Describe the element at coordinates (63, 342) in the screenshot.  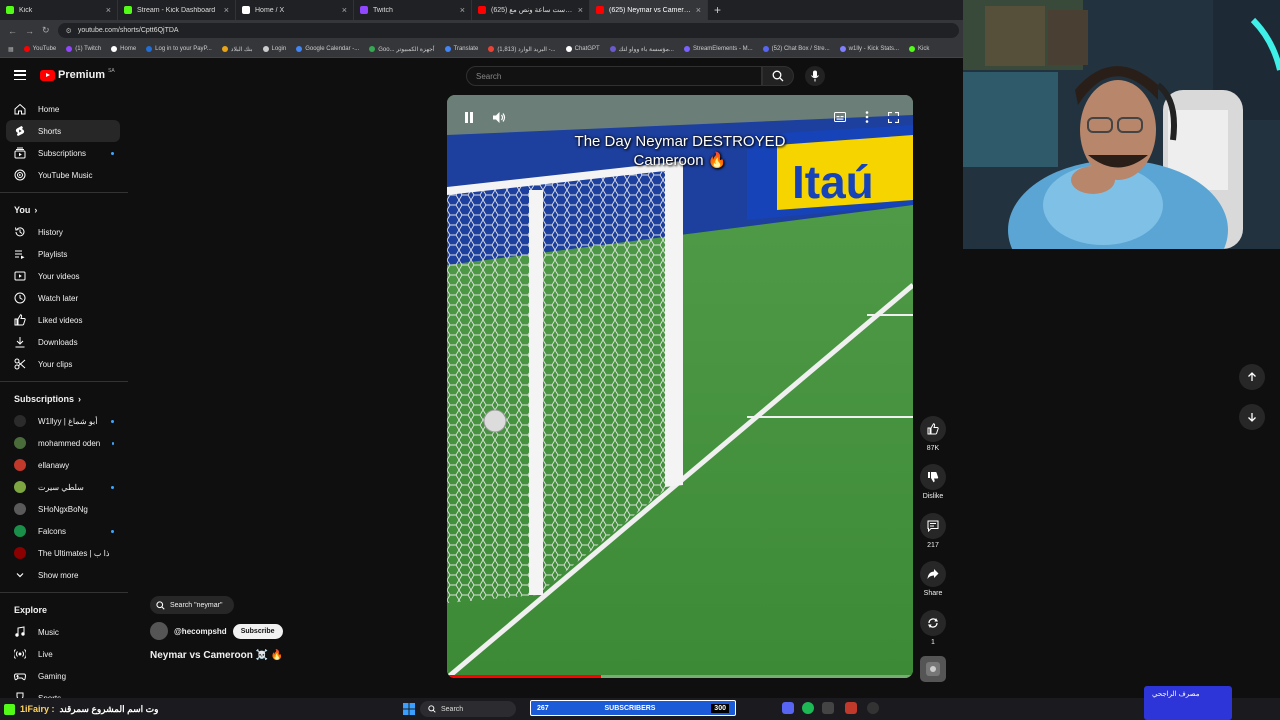
I see `sidebar-item-downloads: Downloads` at that location.